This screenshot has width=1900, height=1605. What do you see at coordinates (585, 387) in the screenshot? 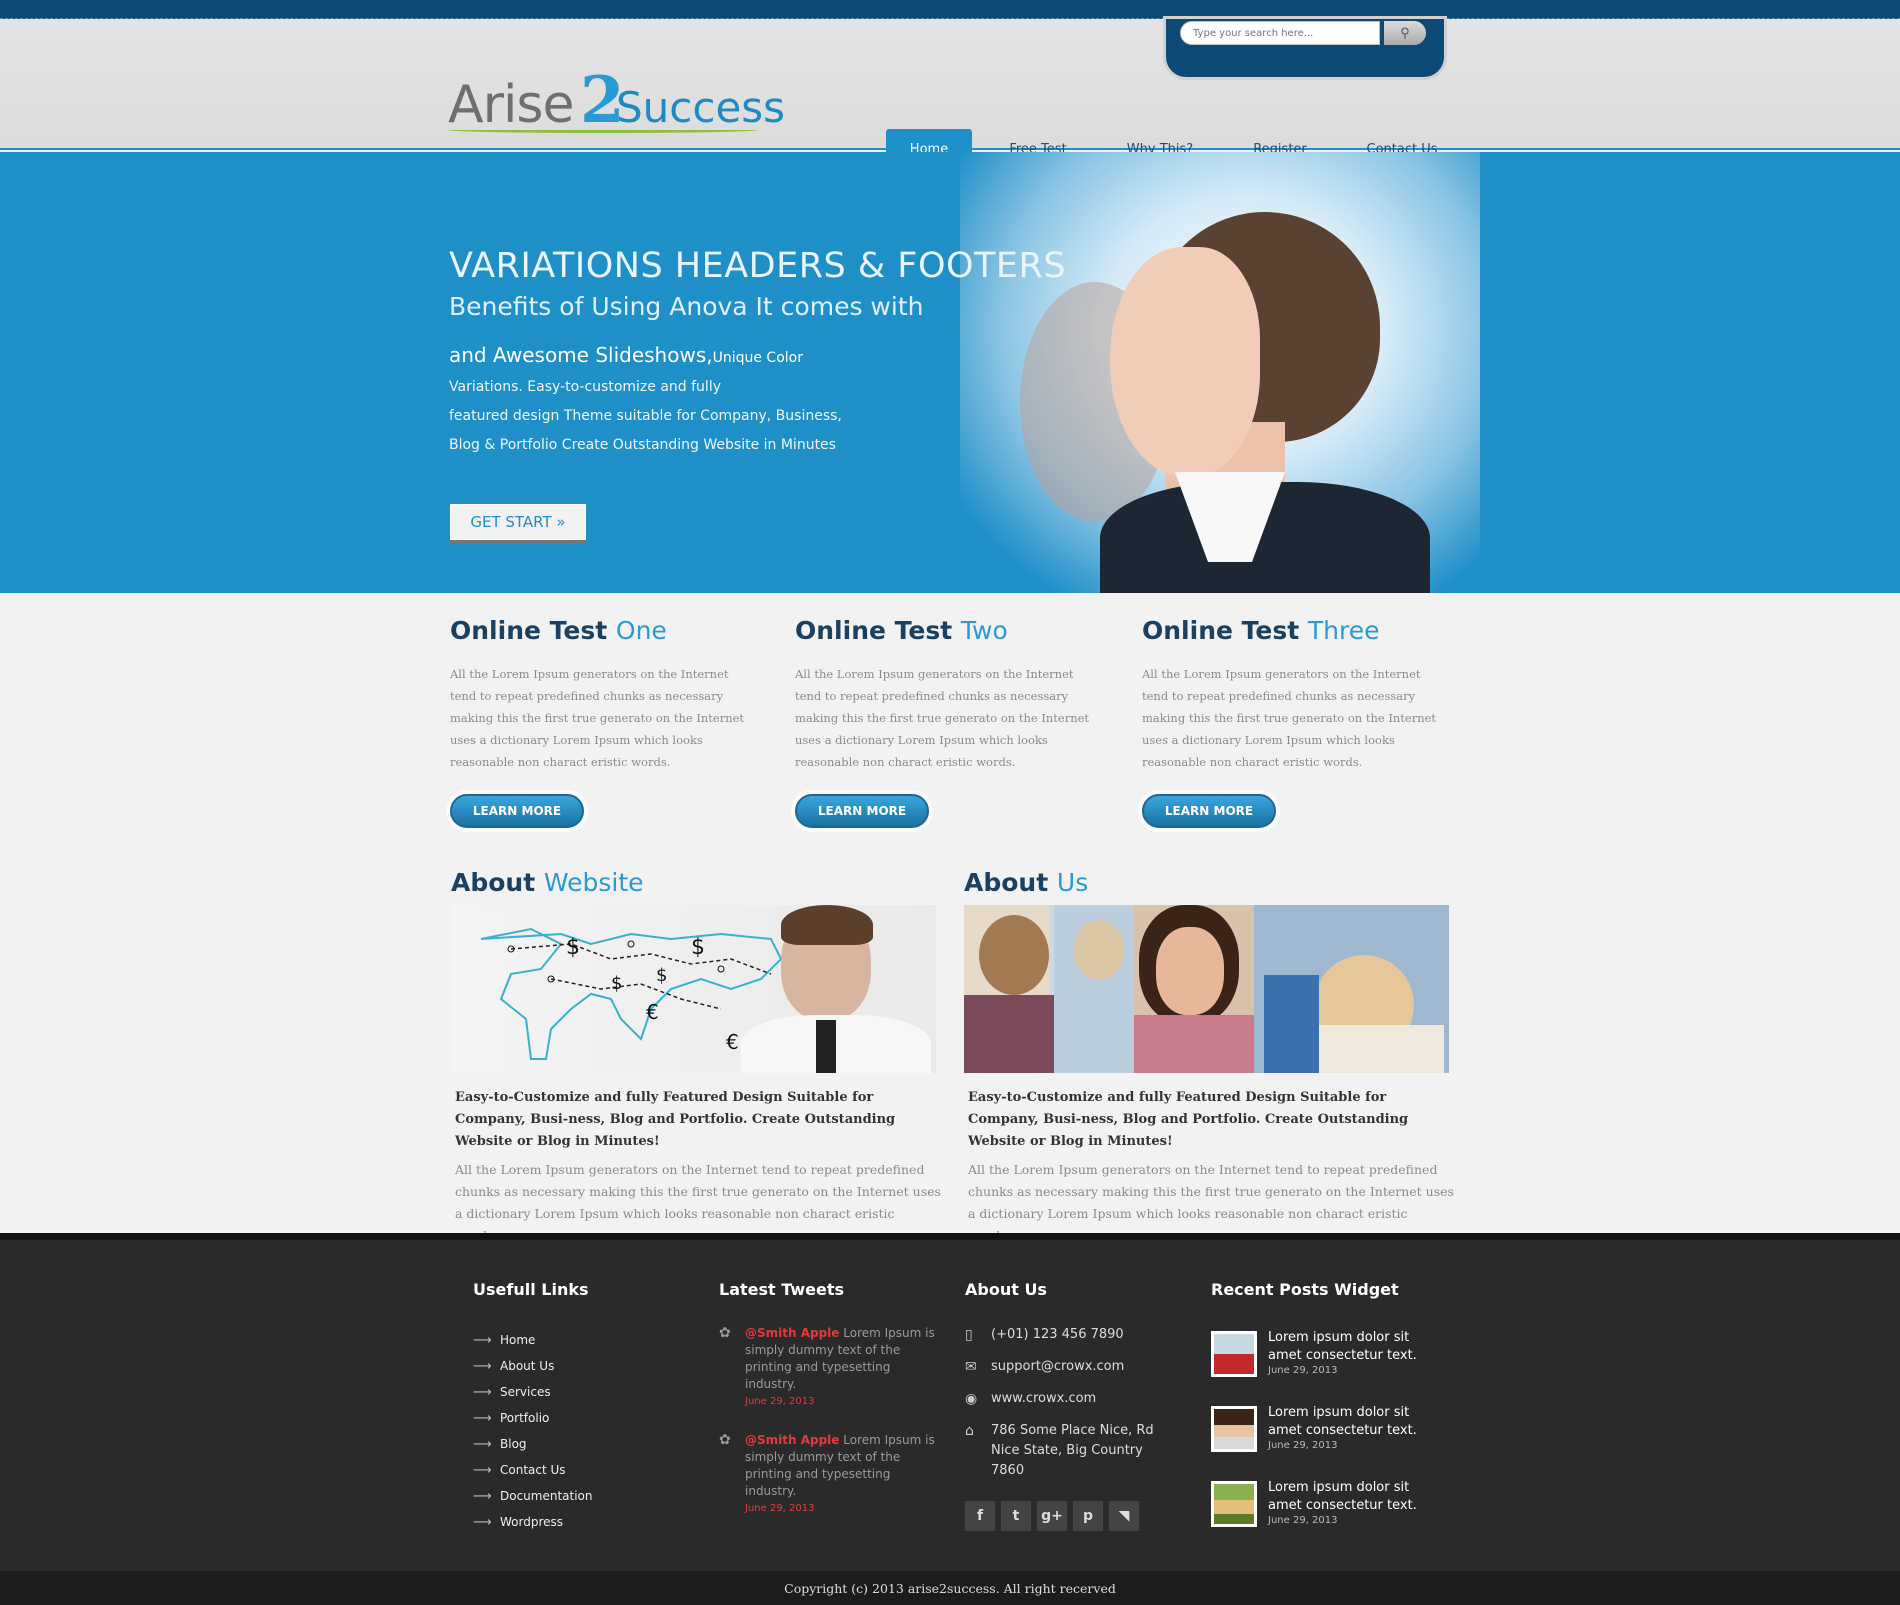
I see `hero-line: Variations. Easy-to-customize and fully` at bounding box center [585, 387].